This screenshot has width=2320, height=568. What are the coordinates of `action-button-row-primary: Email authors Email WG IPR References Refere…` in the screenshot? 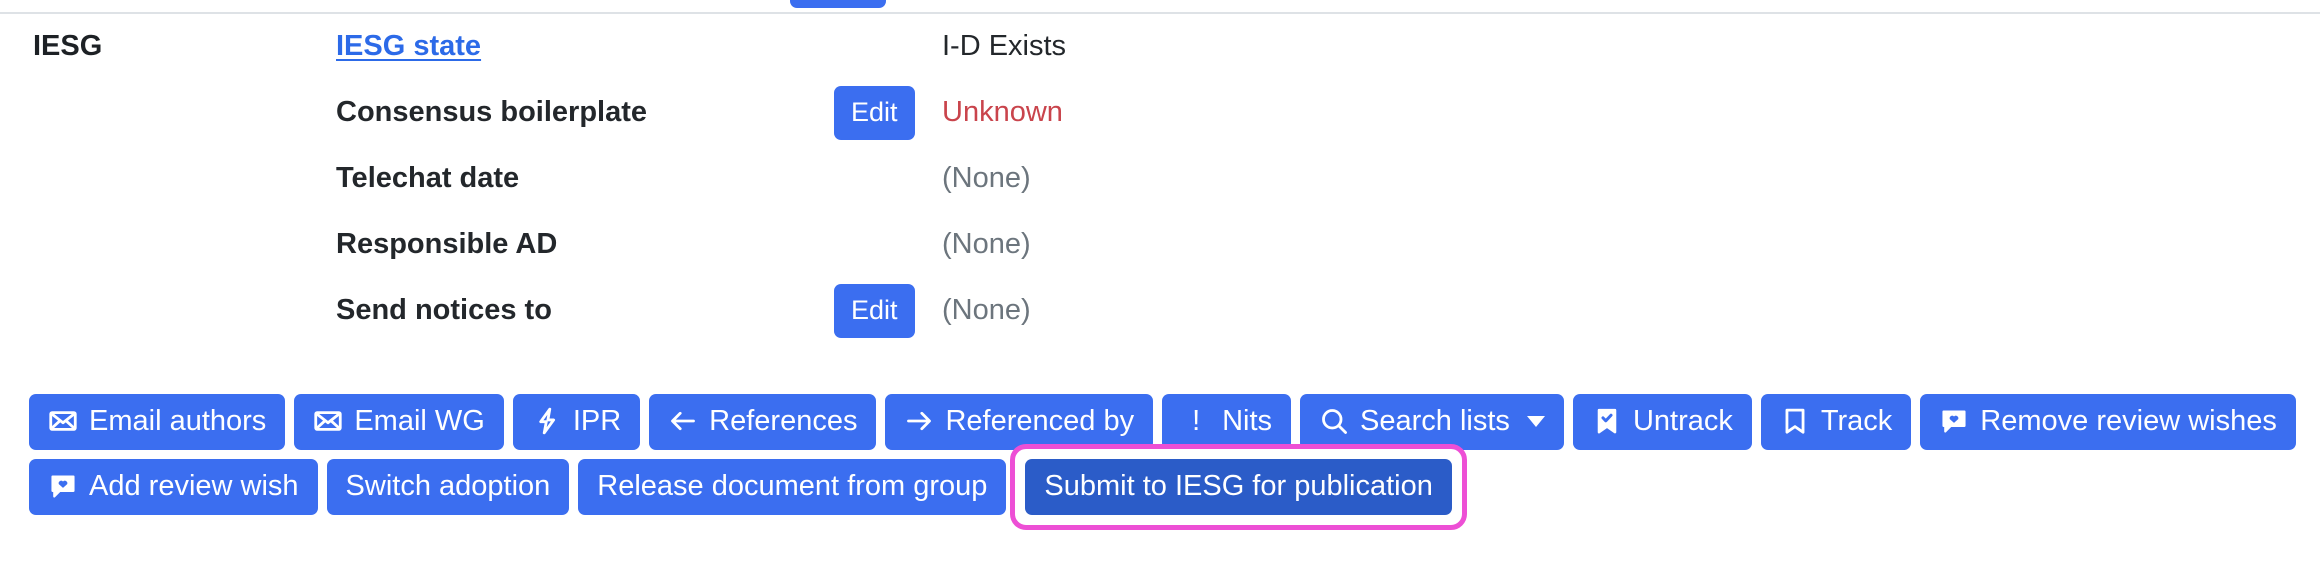 It's located at (1169, 422).